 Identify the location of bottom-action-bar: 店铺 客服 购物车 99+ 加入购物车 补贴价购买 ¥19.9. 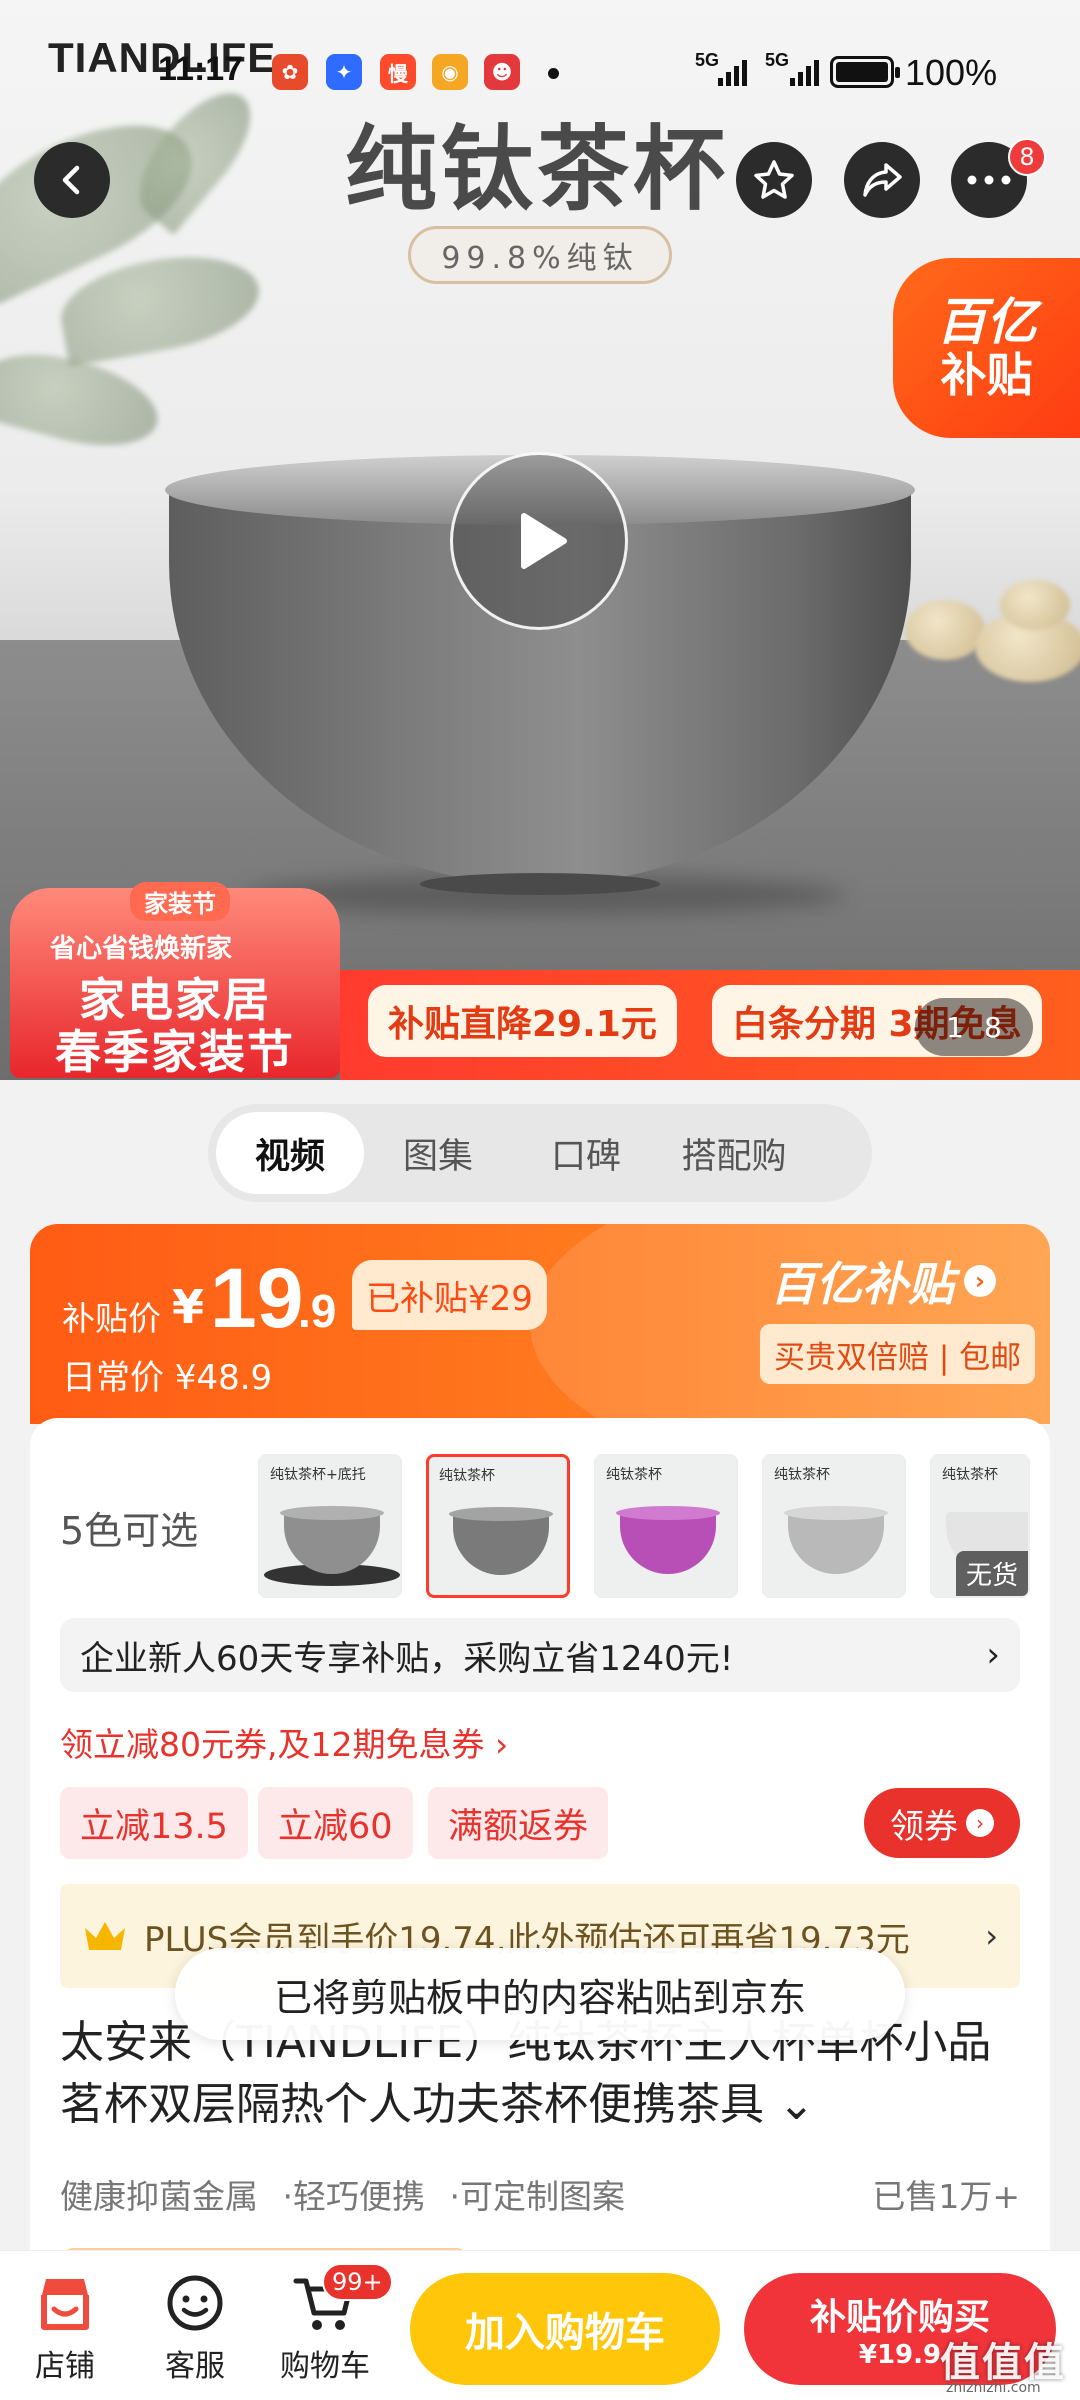
(540, 2325).